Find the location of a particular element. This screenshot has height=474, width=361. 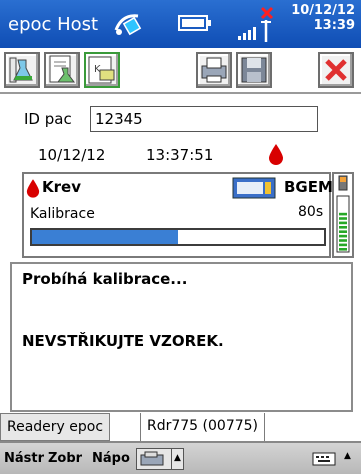

test-card-icon is located at coordinates (254, 190).